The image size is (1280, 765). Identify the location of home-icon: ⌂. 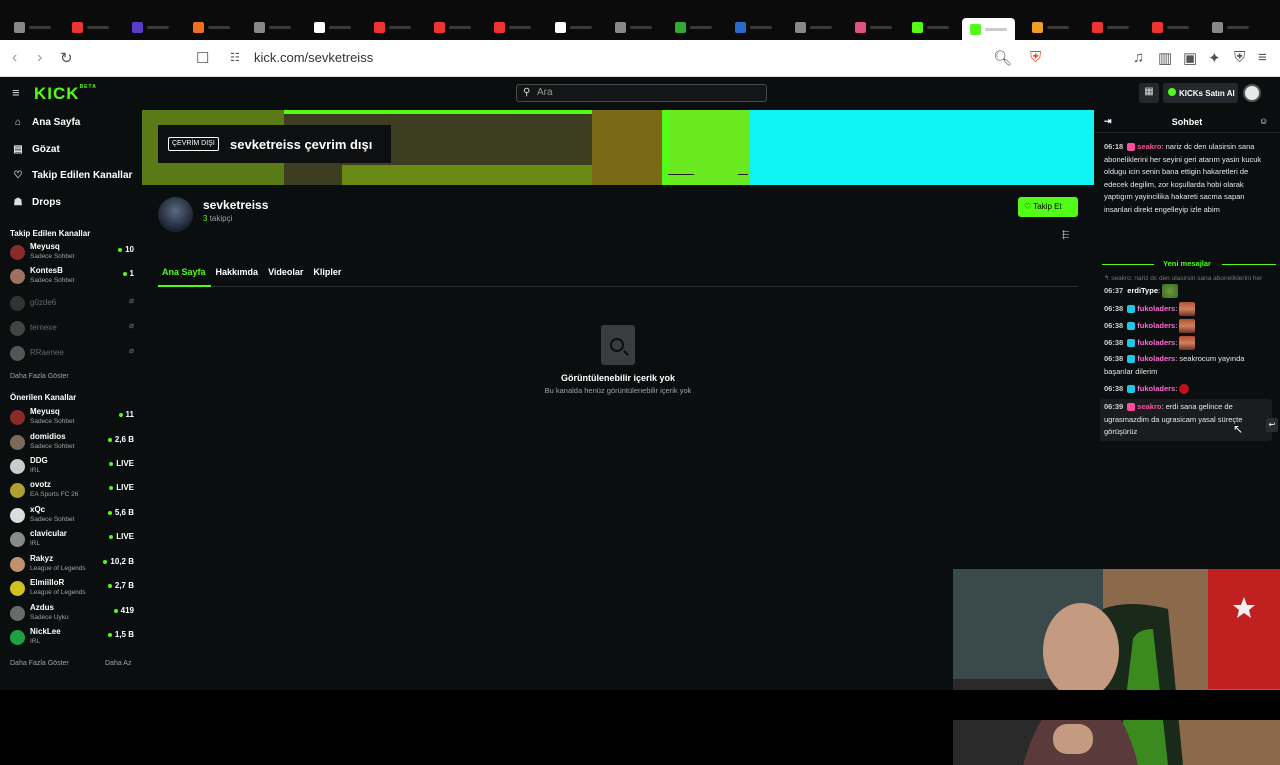
(18, 122).